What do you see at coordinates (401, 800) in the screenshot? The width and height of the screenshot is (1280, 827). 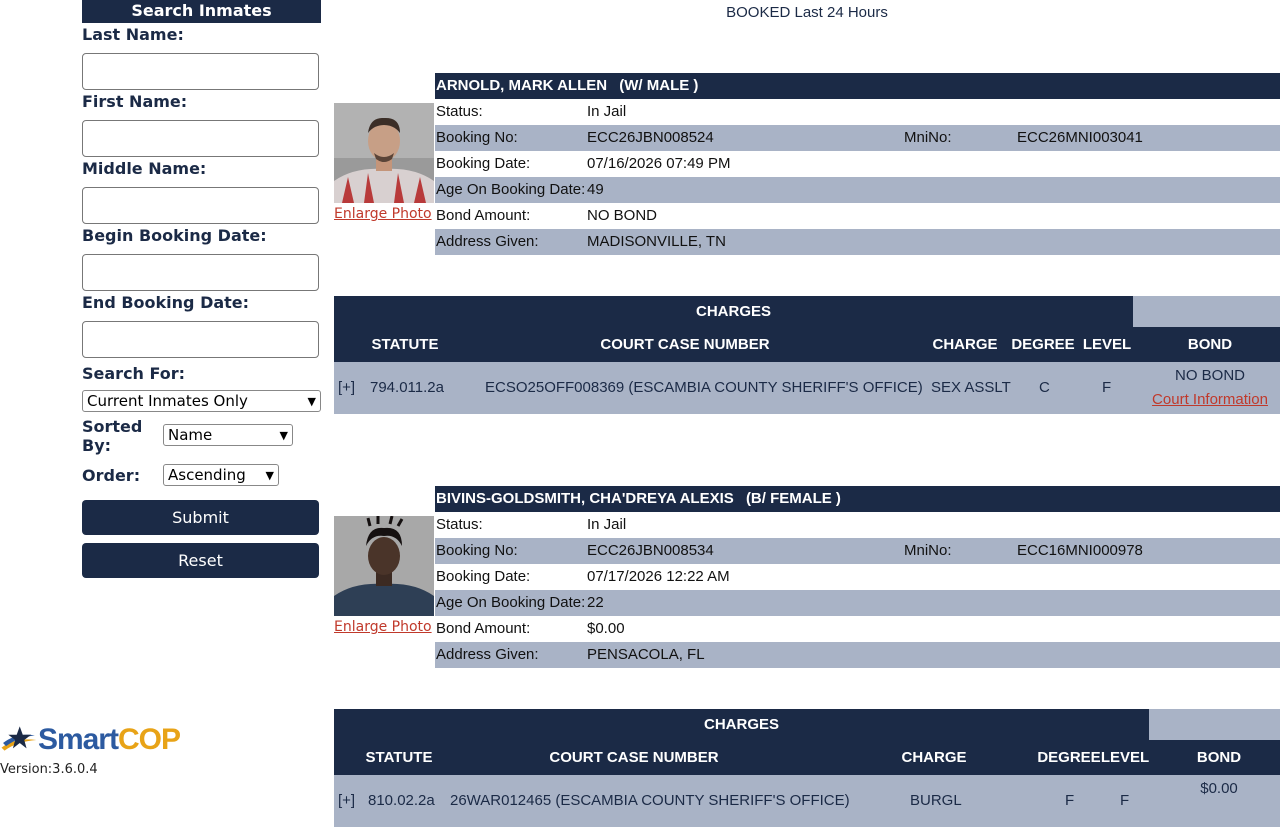 I see `statute-cell: 810.02.2a` at bounding box center [401, 800].